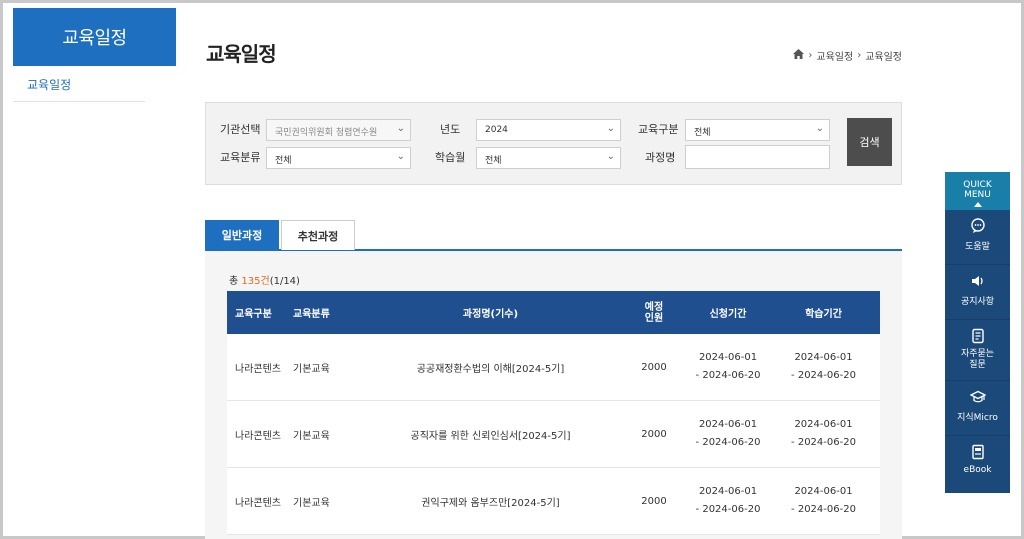 The image size is (1024, 539). Describe the element at coordinates (869, 142) in the screenshot. I see `search-button: 검색` at that location.